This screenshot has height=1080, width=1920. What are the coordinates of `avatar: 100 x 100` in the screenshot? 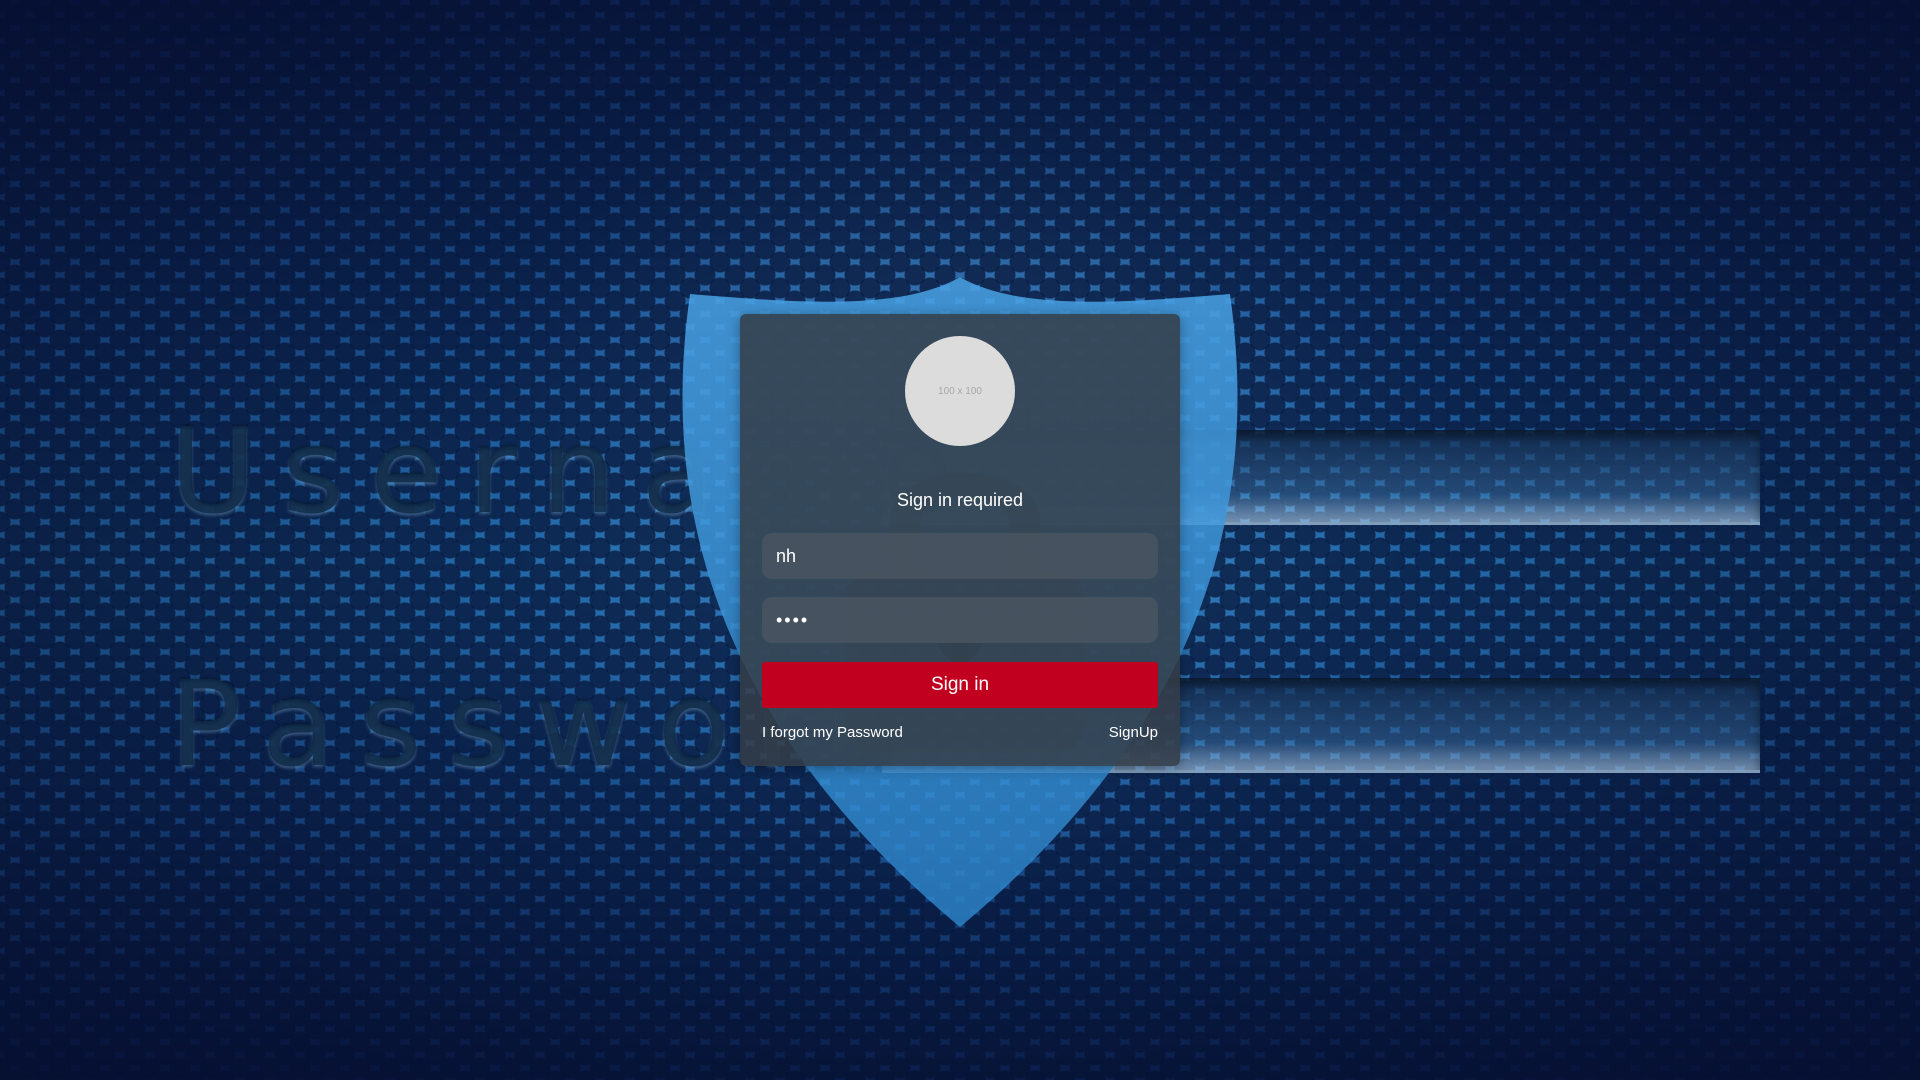 It's located at (960, 391).